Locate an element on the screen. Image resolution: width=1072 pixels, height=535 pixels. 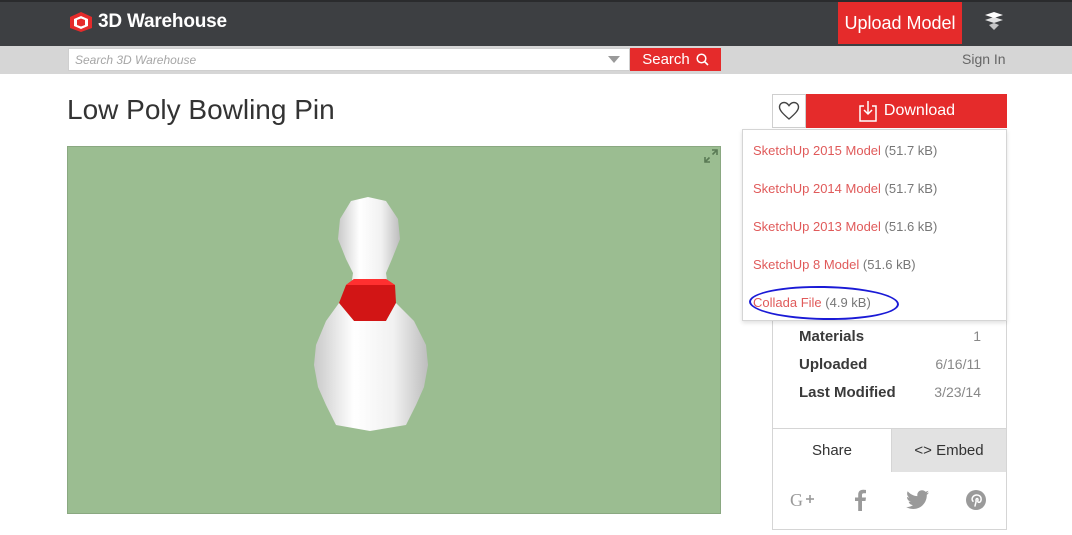
heart-icon is located at coordinates (789, 110).